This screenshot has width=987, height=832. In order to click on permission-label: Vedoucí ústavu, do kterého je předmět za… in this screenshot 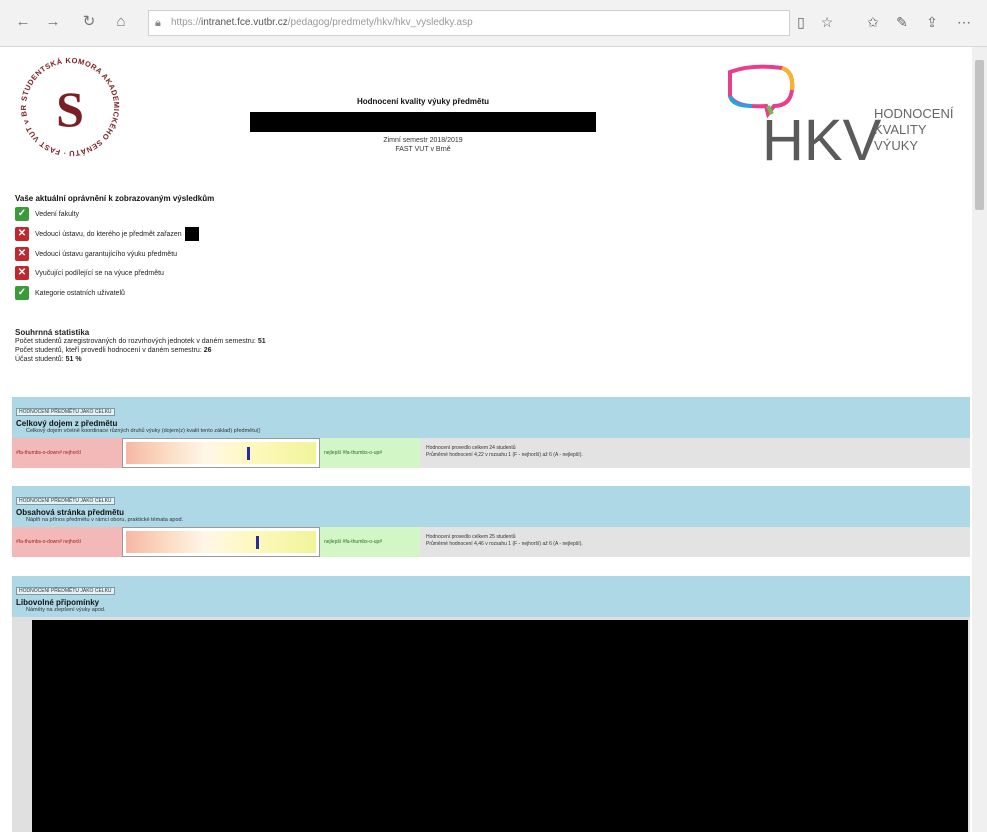, I will do `click(117, 234)`.